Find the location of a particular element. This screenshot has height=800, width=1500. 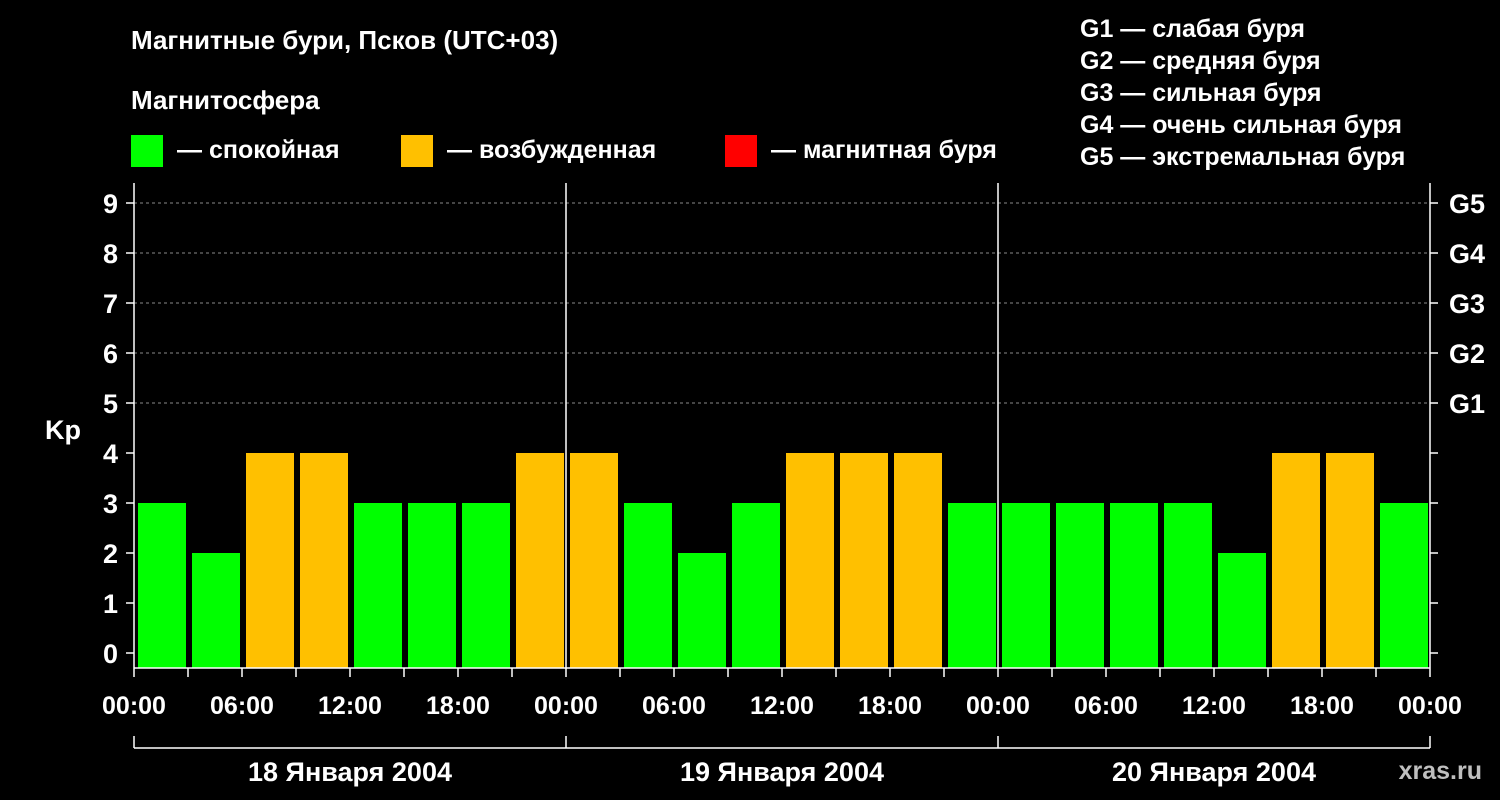

x-tick-label-11: 18:00 is located at coordinates (1322, 706).